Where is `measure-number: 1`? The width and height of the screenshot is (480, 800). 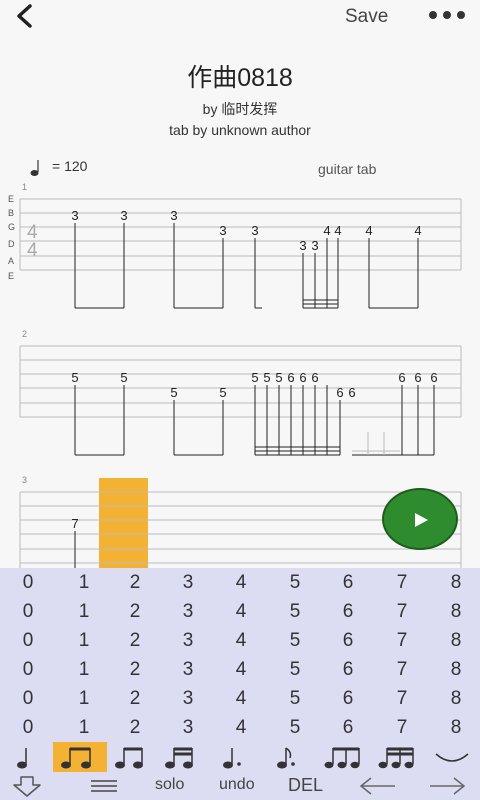 measure-number: 1 is located at coordinates (24, 187).